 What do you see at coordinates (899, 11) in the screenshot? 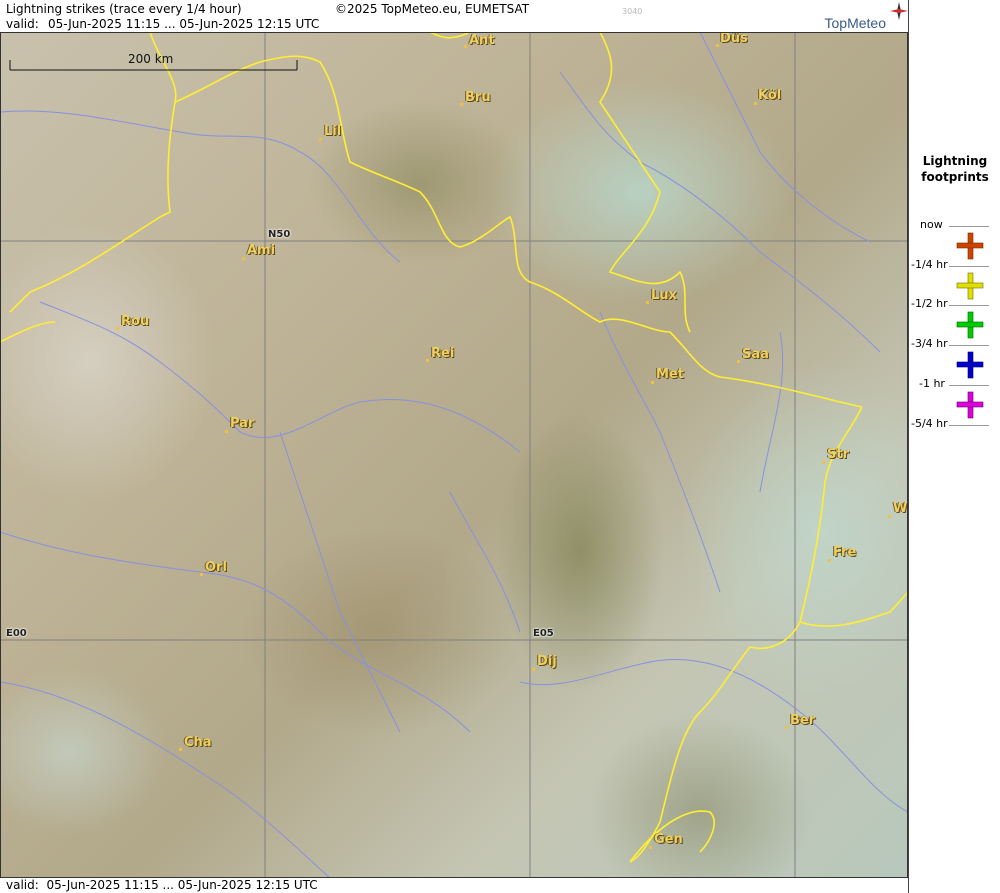
I see `compass-icon` at bounding box center [899, 11].